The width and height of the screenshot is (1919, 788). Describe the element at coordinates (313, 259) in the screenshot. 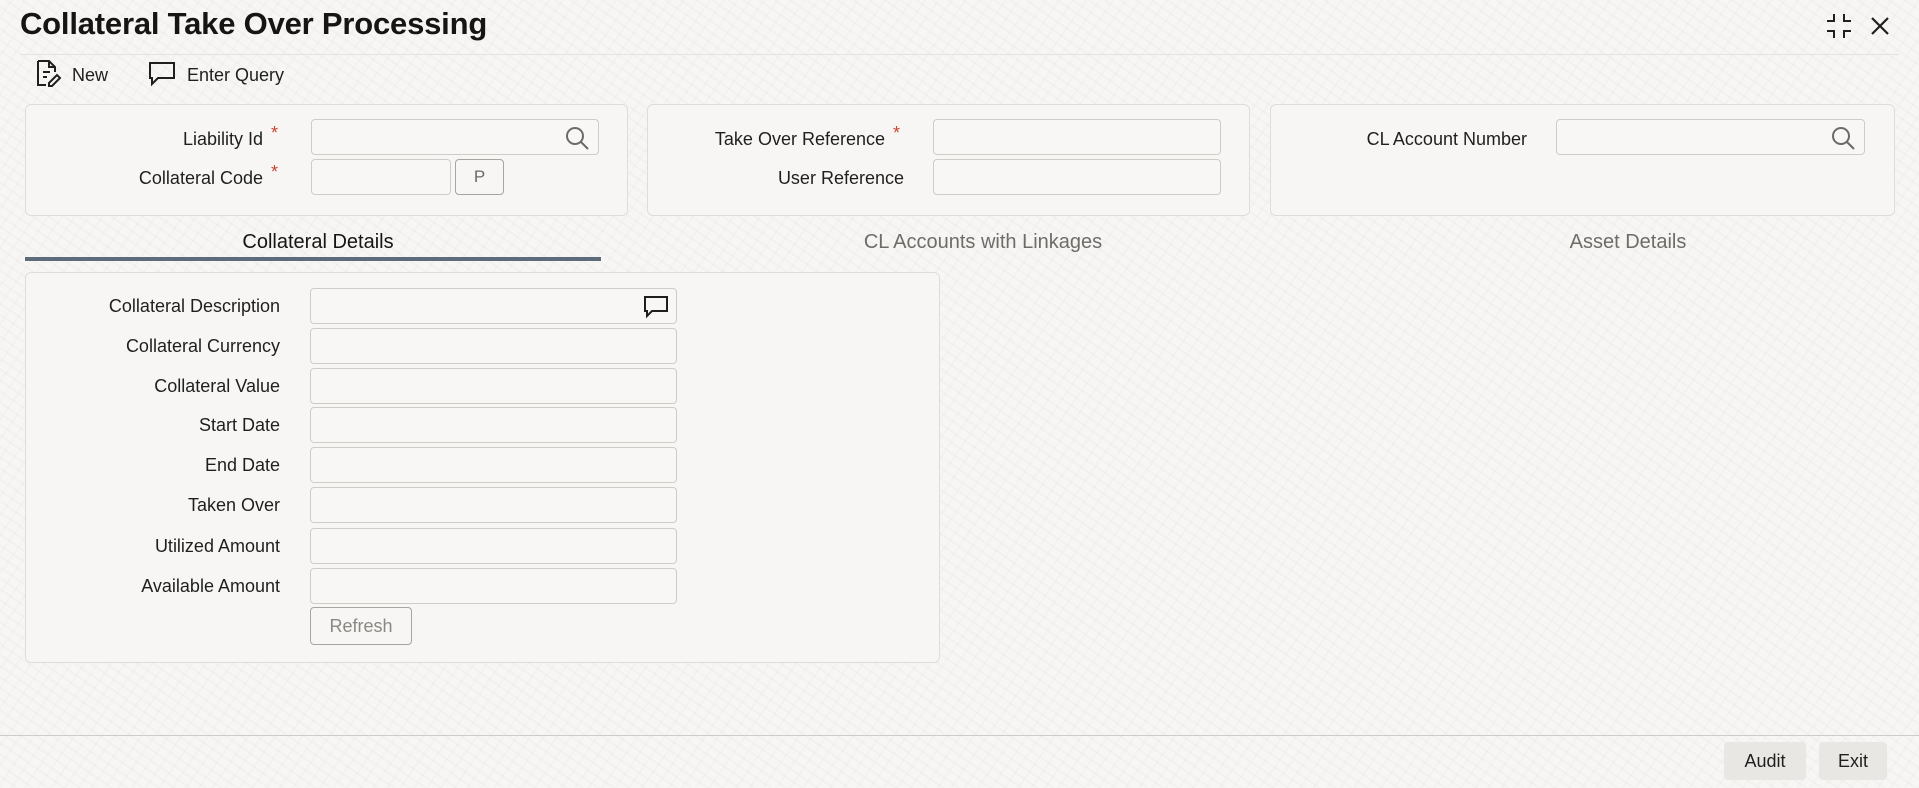

I see `active-tab-indicator` at that location.